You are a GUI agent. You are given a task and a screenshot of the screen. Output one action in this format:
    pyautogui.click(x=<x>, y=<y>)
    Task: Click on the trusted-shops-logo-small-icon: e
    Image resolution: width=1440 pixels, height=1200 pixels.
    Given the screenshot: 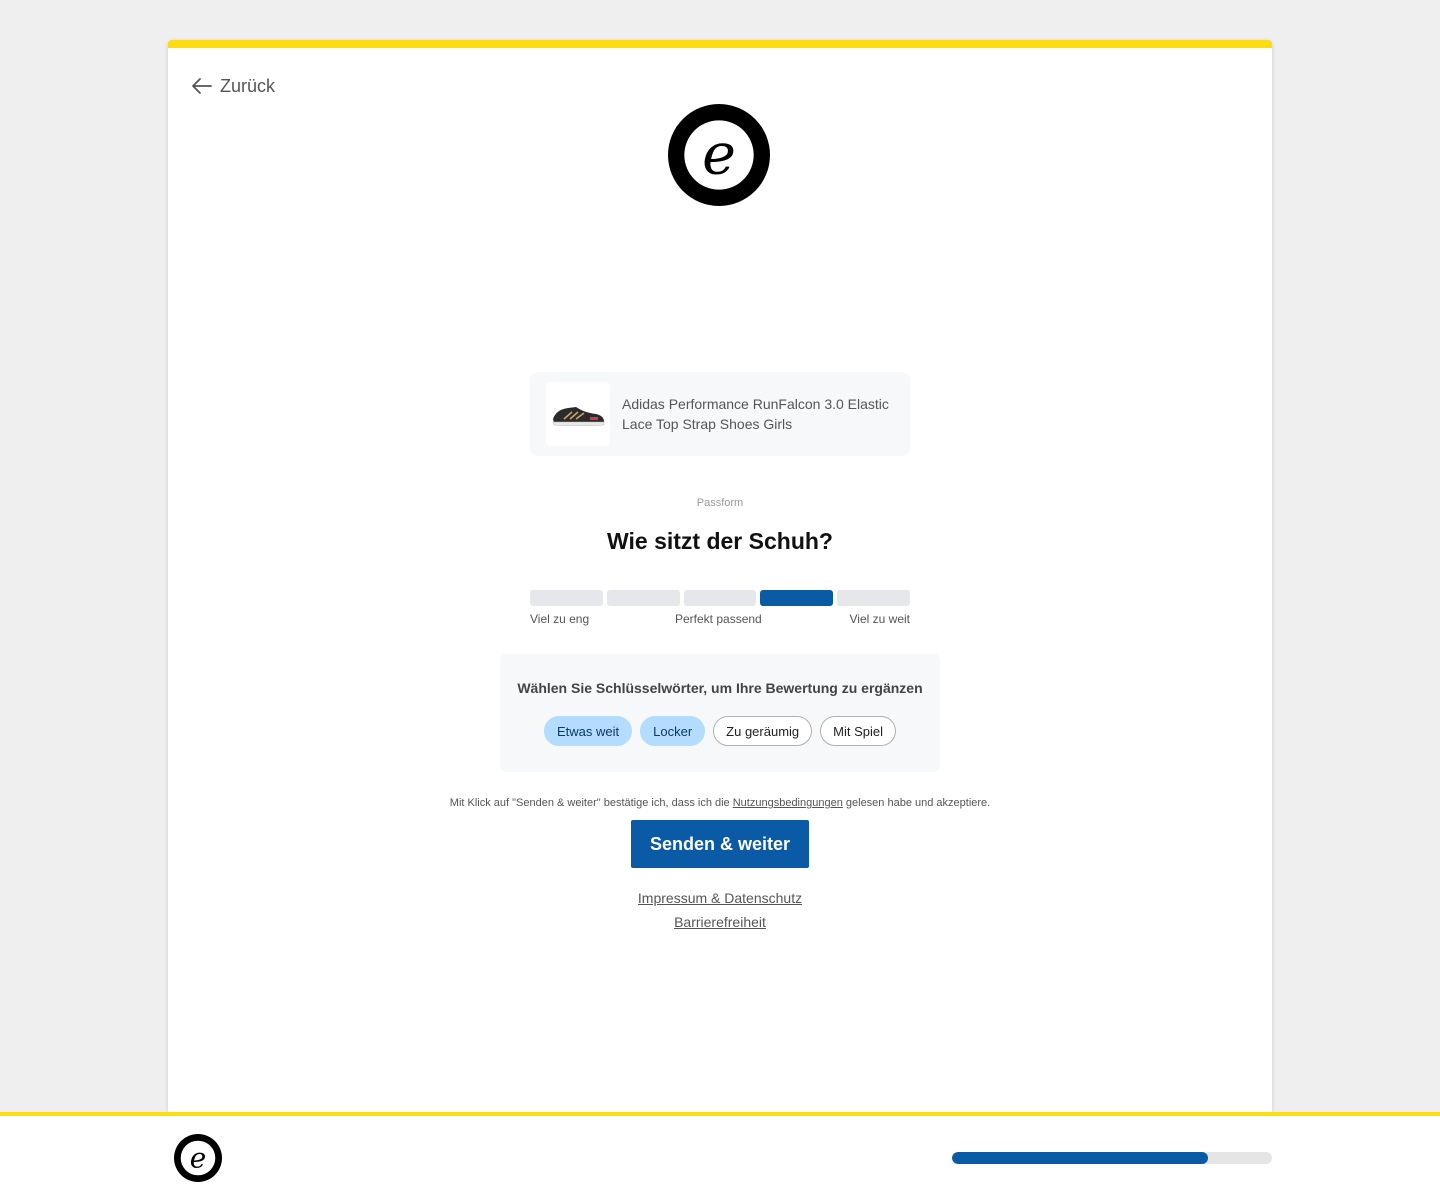 What is the action you would take?
    pyautogui.click(x=198, y=1158)
    